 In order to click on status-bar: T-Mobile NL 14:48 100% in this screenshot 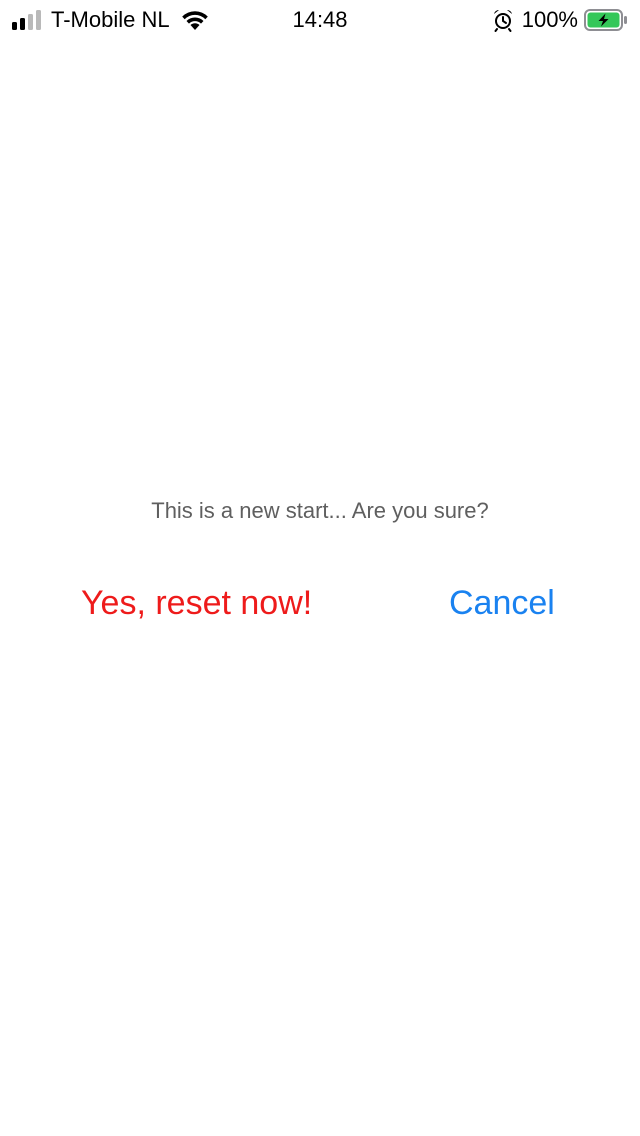, I will do `click(320, 20)`.